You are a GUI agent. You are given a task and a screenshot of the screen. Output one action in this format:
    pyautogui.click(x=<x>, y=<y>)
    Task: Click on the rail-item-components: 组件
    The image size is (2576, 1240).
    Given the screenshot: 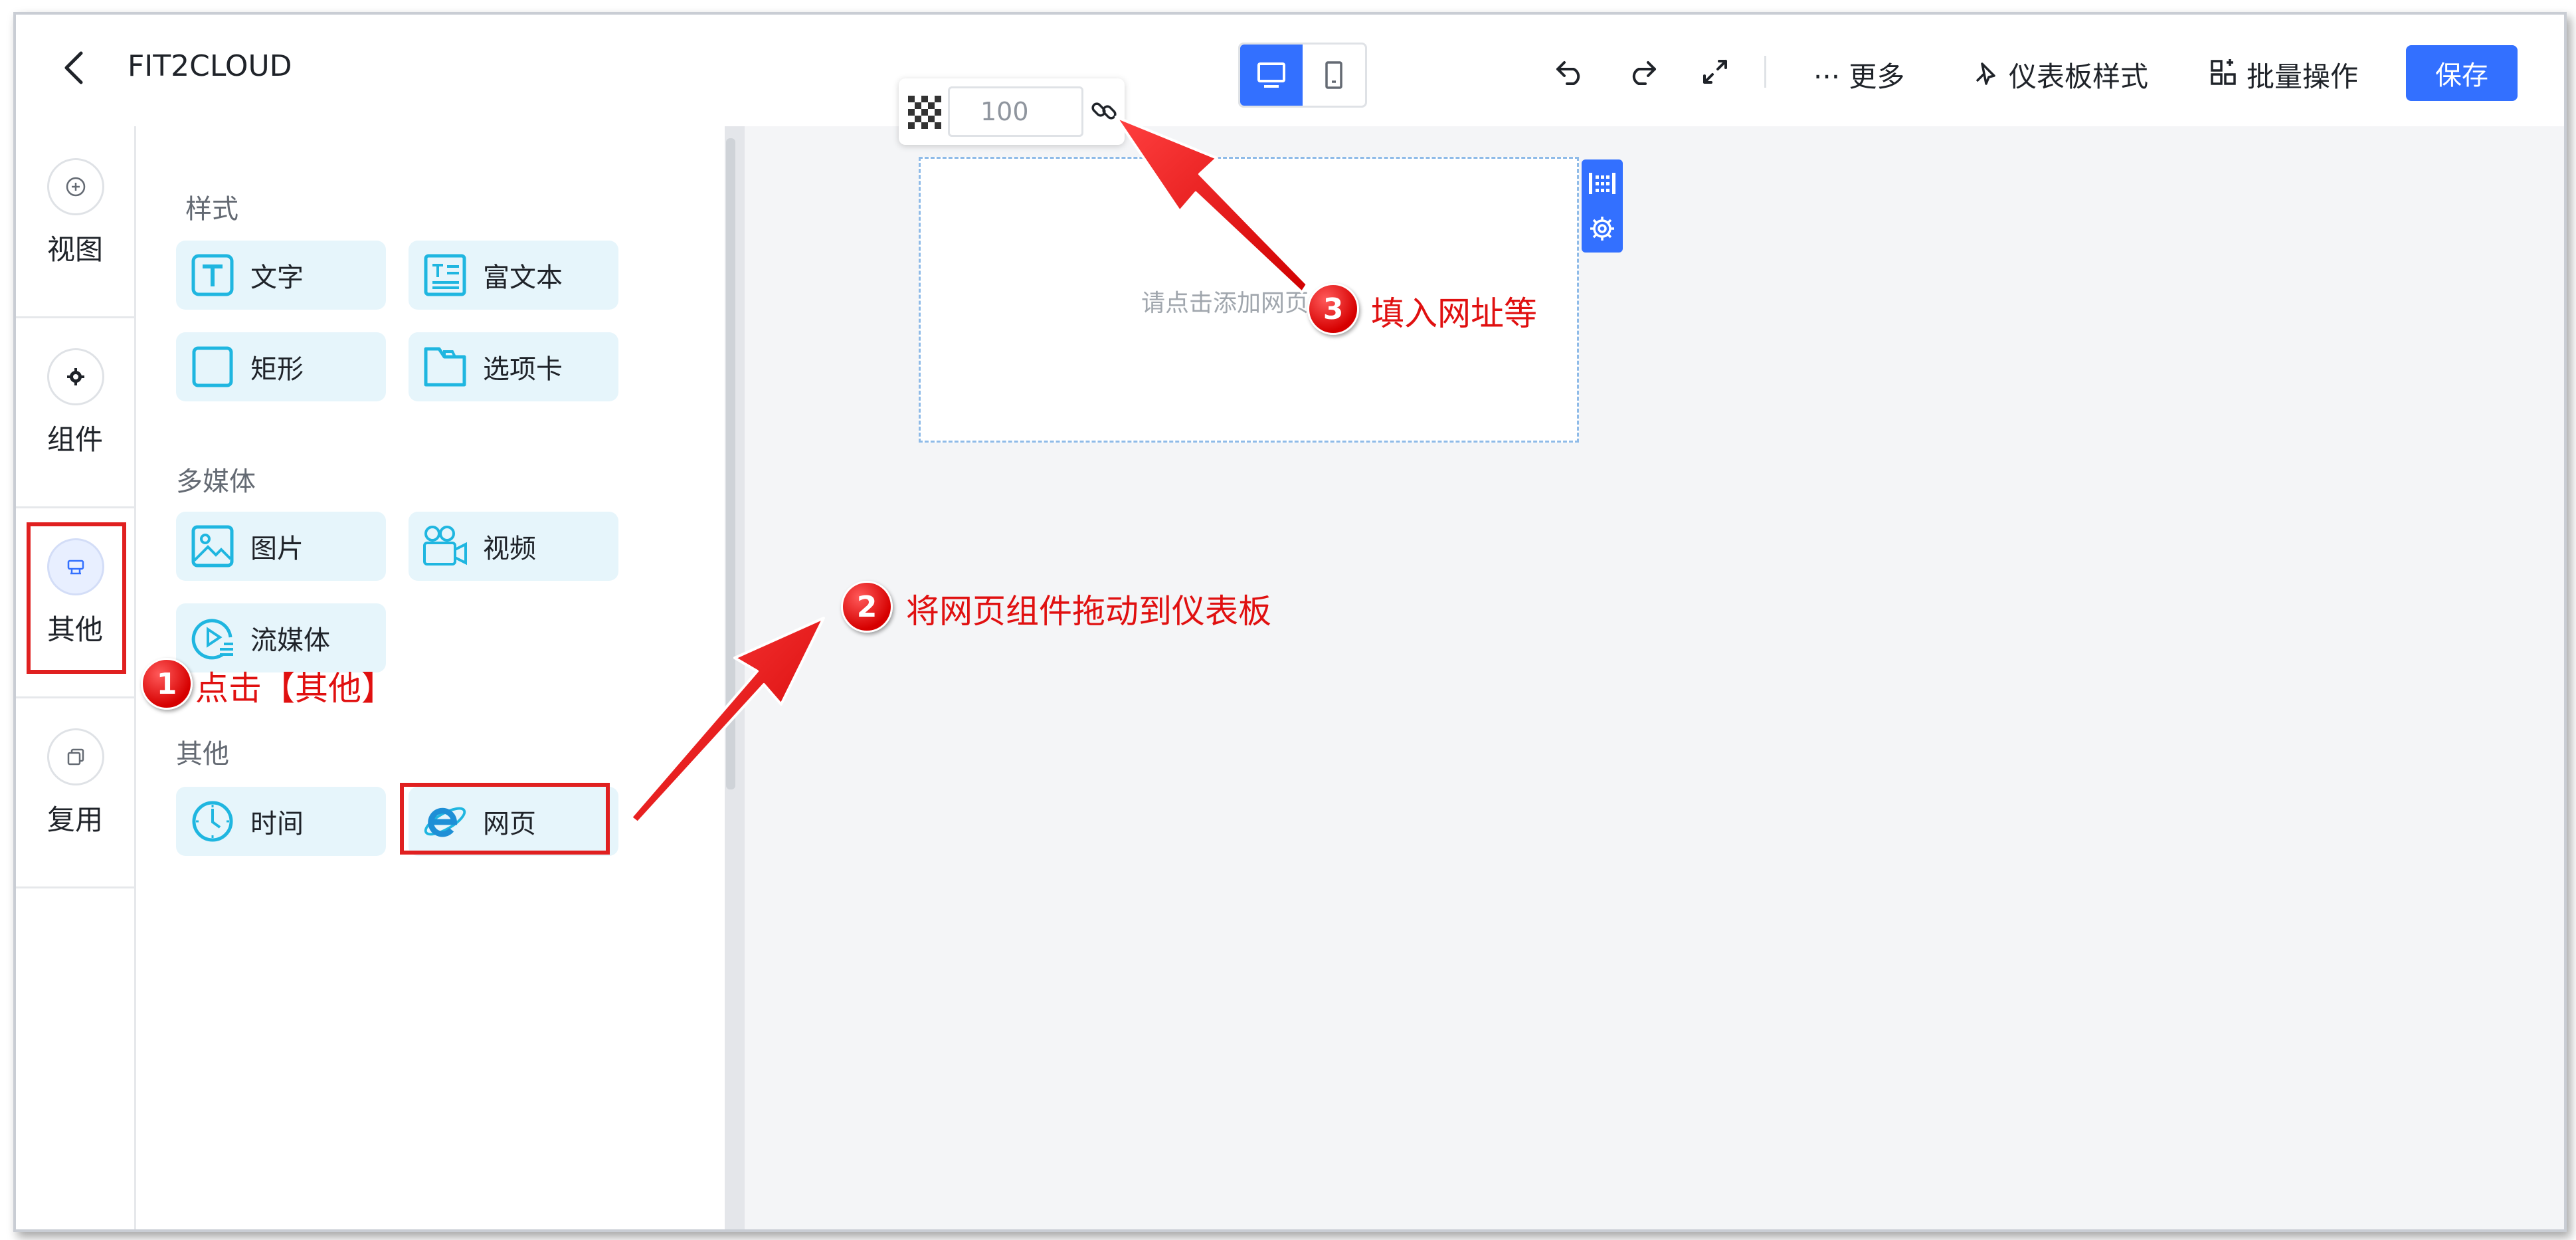 What is the action you would take?
    pyautogui.click(x=75, y=412)
    